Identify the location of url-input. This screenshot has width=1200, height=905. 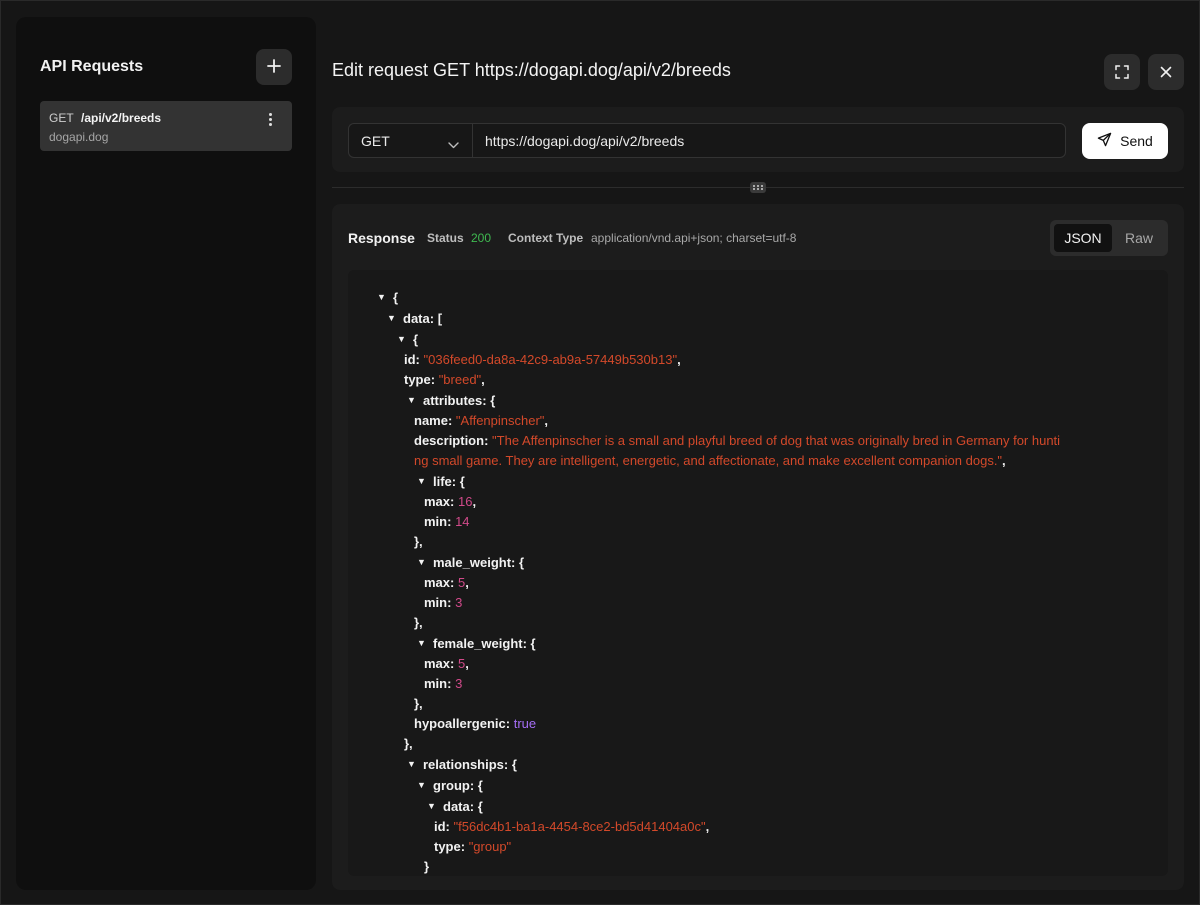
(769, 140).